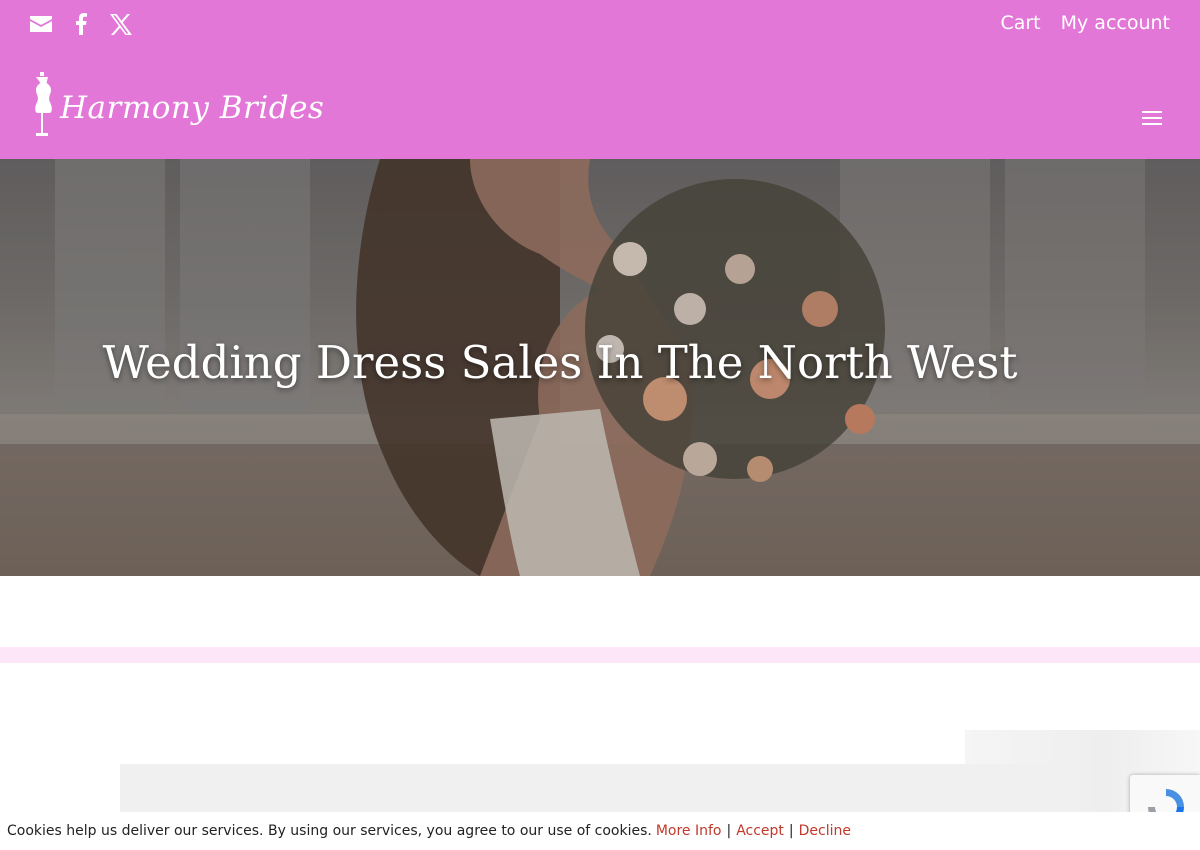 The image size is (1200, 850). I want to click on dress-form-icon, so click(42, 107).